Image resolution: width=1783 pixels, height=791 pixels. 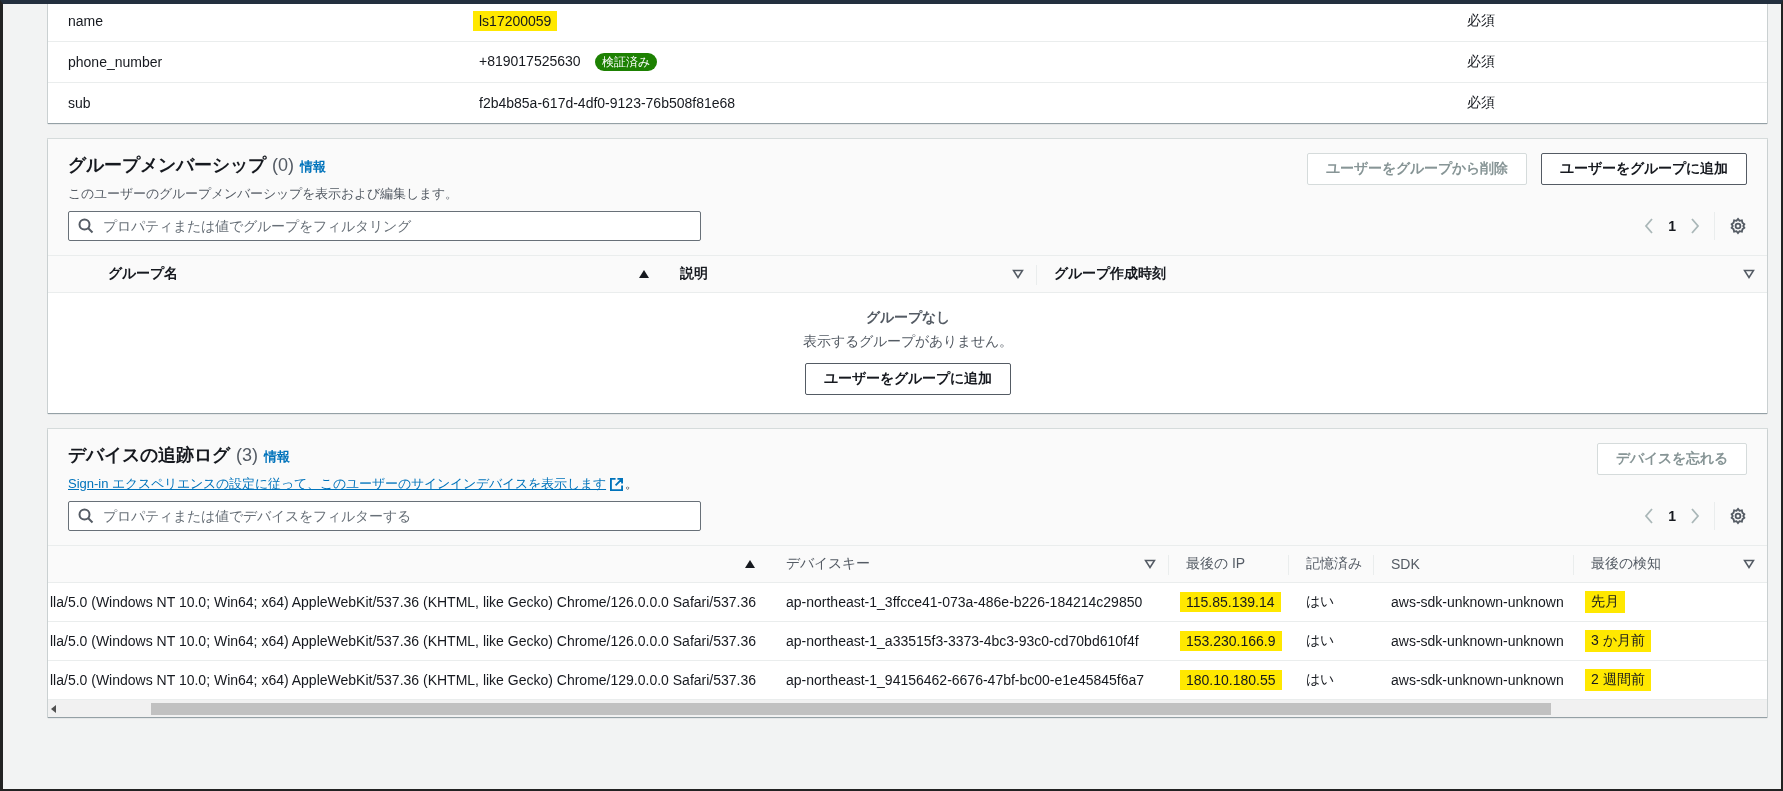 What do you see at coordinates (382, 274) in the screenshot?
I see `column-header: グループ名` at bounding box center [382, 274].